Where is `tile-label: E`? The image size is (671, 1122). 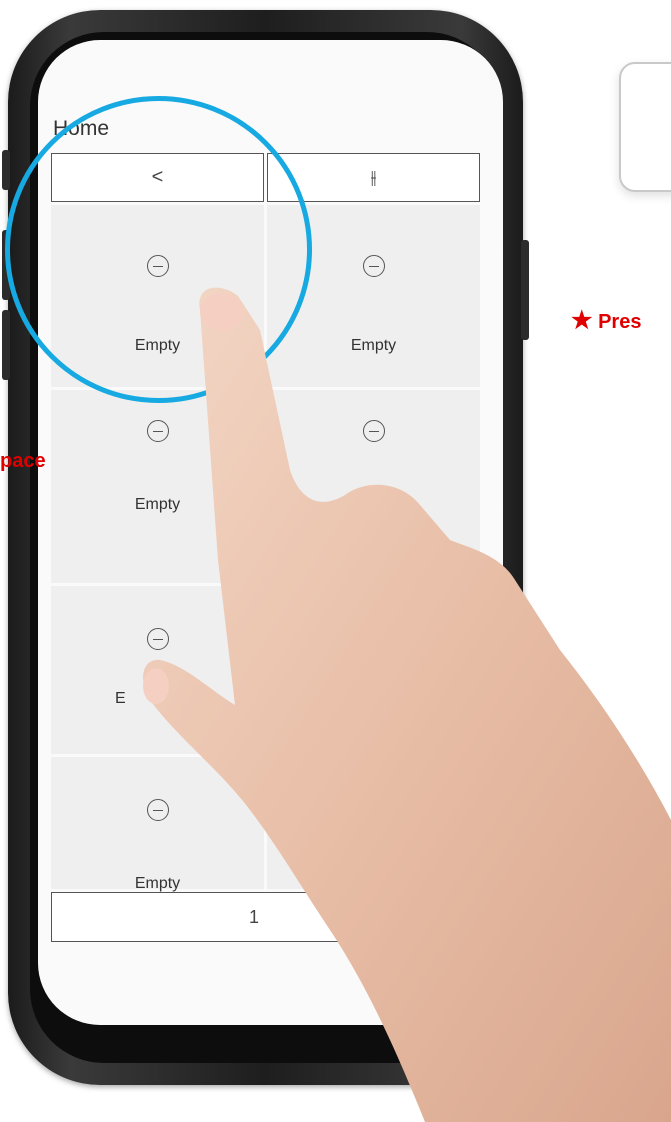
tile-label: E is located at coordinates (120, 698).